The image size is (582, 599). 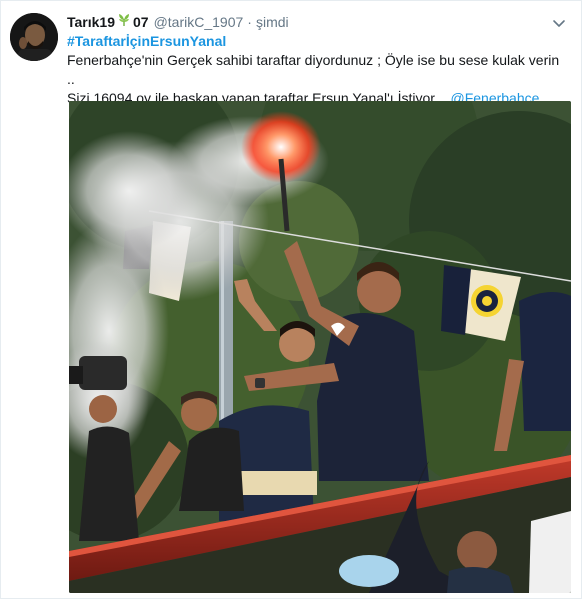 I want to click on user-avatar, so click(x=34, y=37).